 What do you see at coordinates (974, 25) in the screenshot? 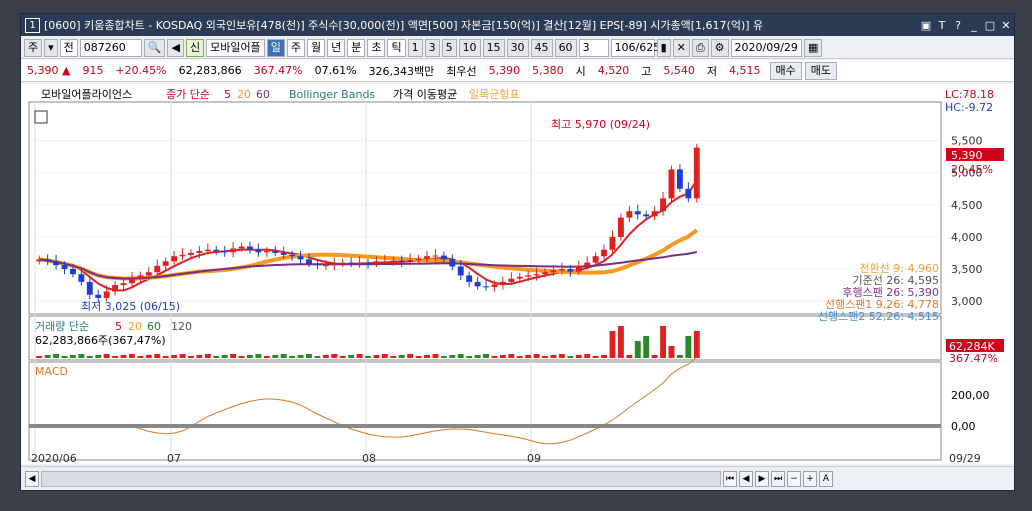
I see `minimize-icon: _` at bounding box center [974, 25].